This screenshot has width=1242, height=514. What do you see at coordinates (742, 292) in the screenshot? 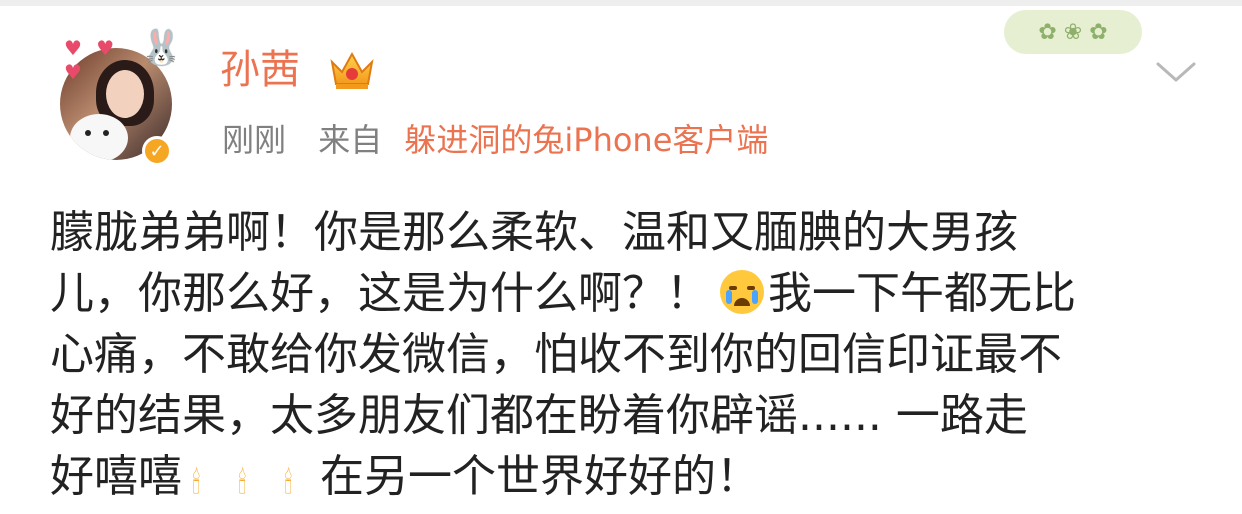
I see `crying-face-icon` at bounding box center [742, 292].